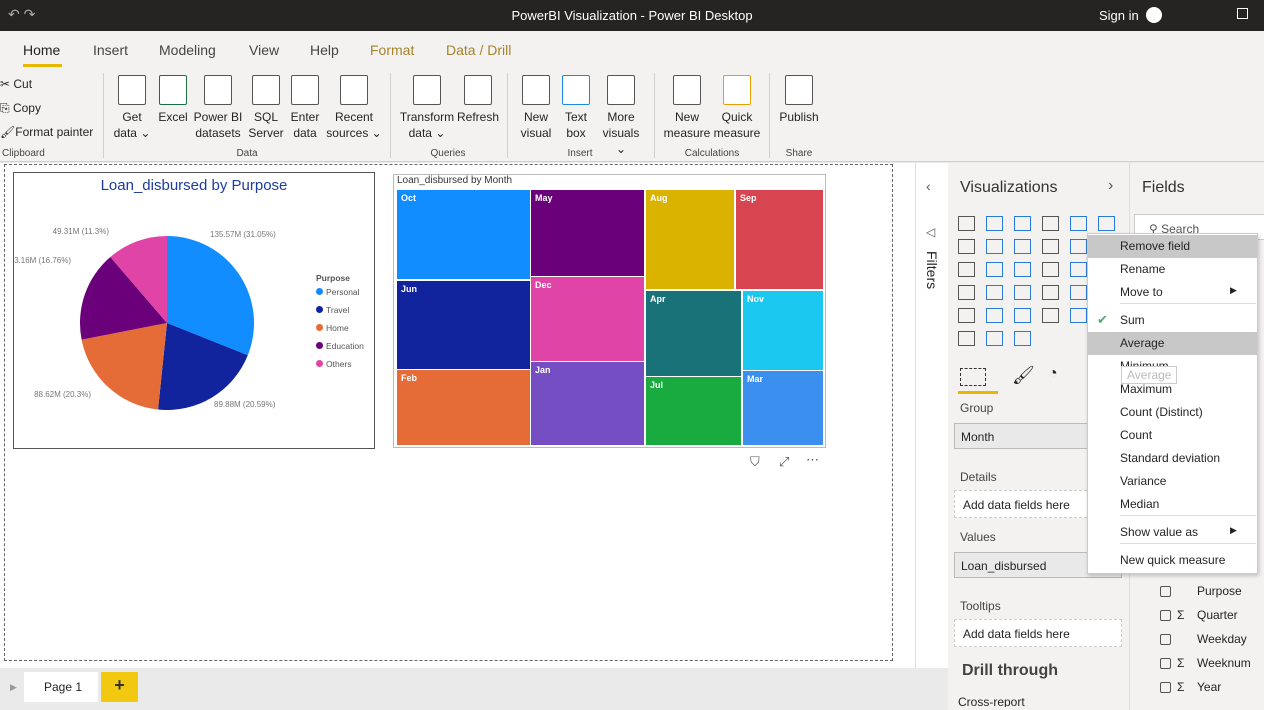  Describe the element at coordinates (1022, 338) in the screenshot. I see `more-icon` at that location.